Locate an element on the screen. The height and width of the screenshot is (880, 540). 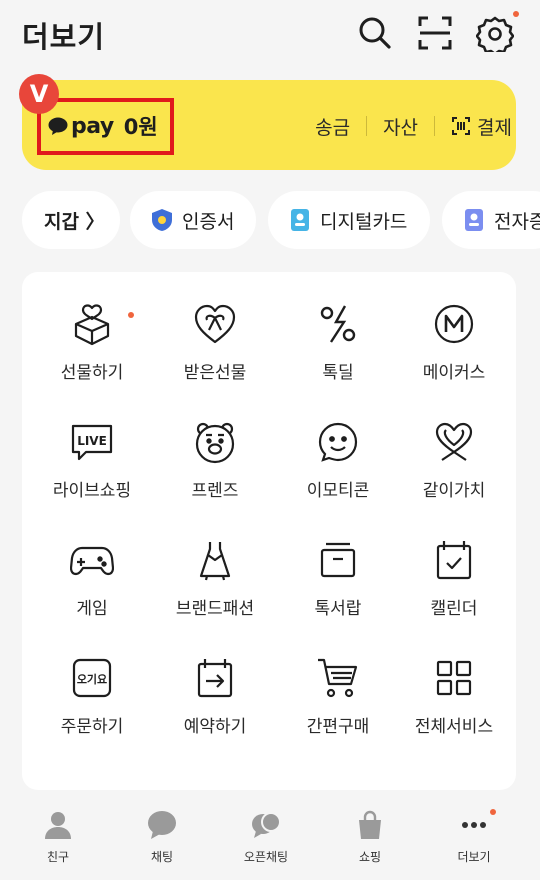
service-brand-fashion: 브랜드패션 is located at coordinates (215, 579).